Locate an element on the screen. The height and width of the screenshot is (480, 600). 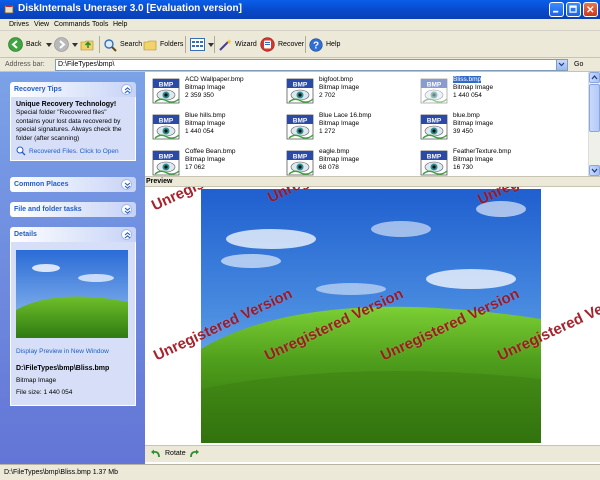
forward-button is located at coordinates (66, 44).